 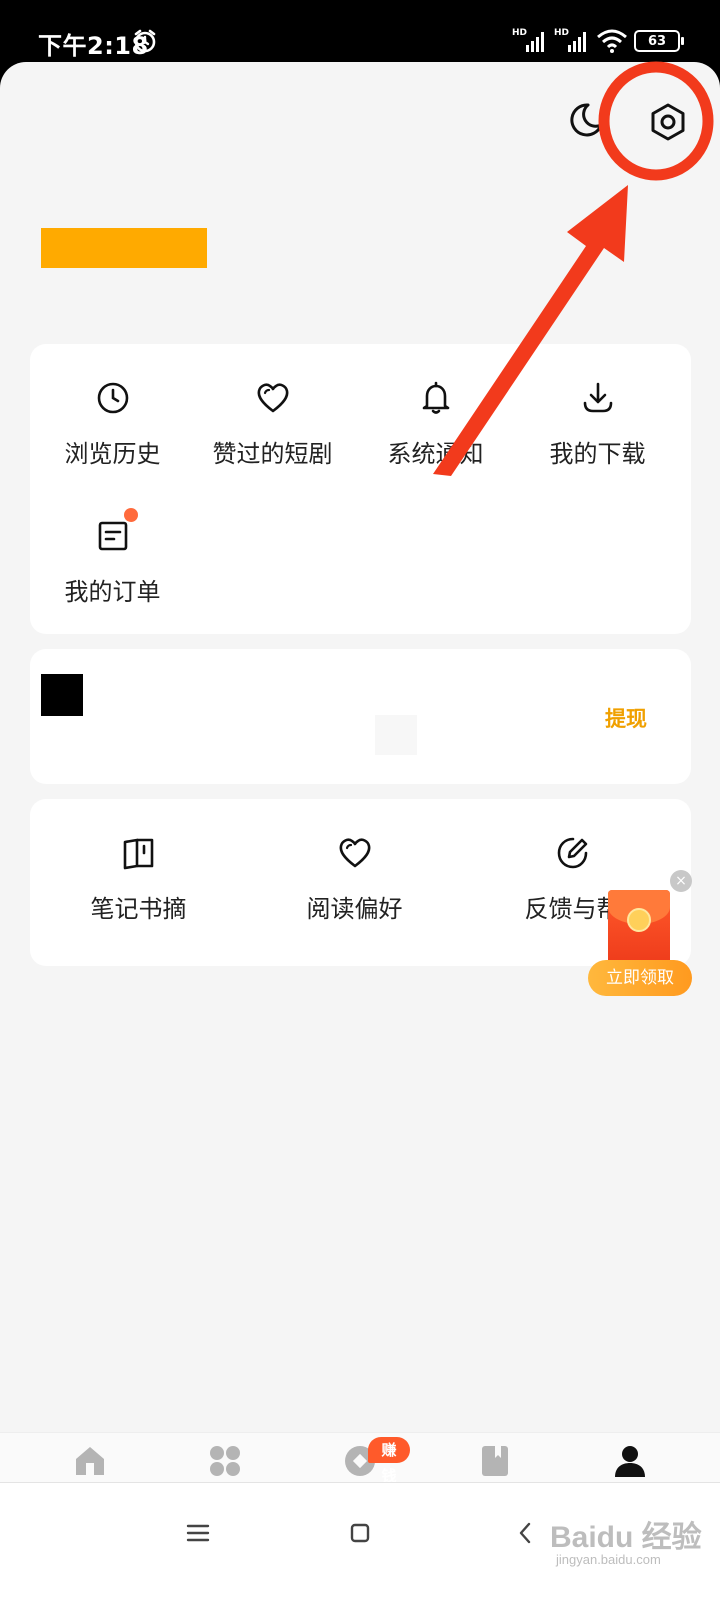 I want to click on back-icon, so click(x=526, y=1533).